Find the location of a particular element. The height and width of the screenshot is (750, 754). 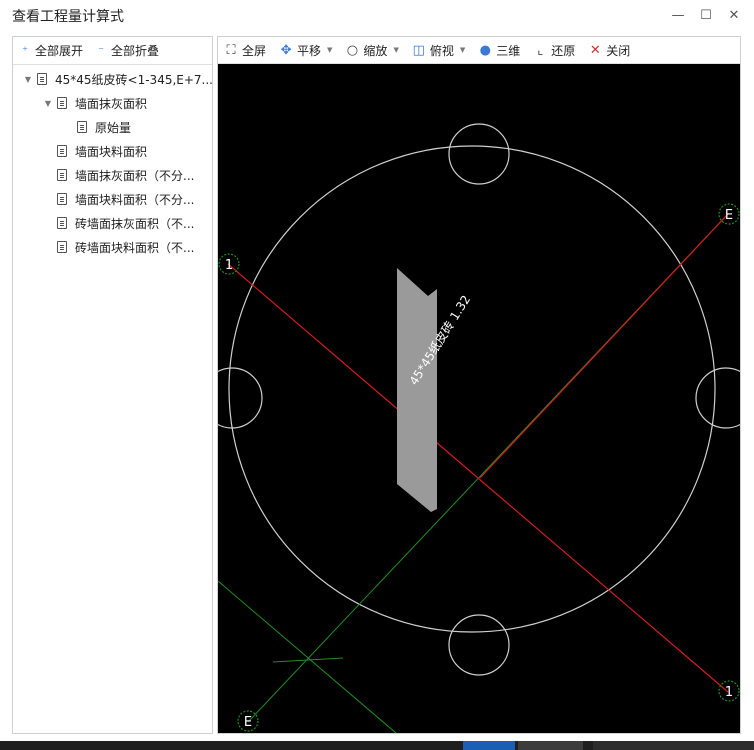

close-icon: ✕ is located at coordinates (595, 50).